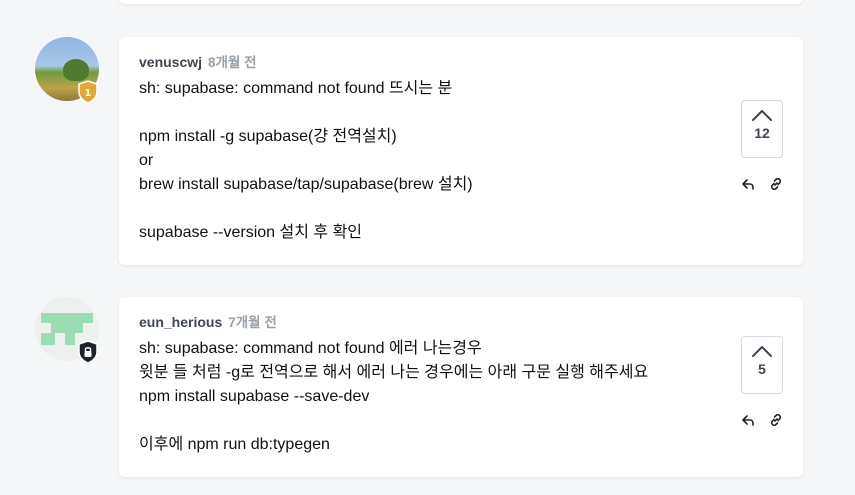  I want to click on vote-count: 5, so click(762, 369).